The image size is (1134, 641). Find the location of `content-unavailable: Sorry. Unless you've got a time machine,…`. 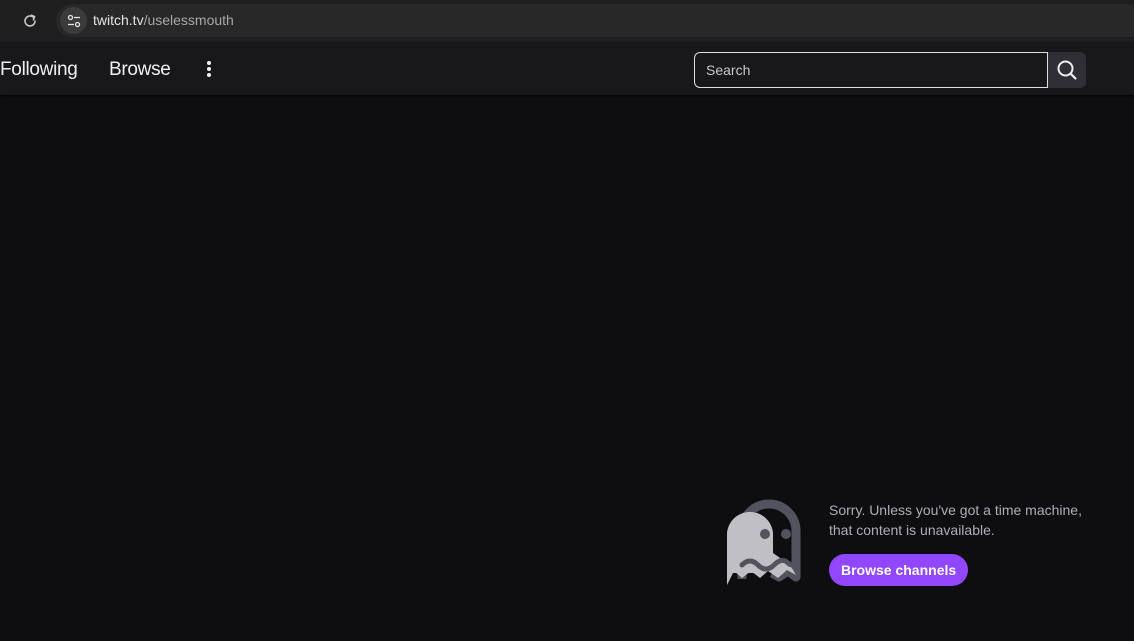

content-unavailable: Sorry. Unless you've got a time machine,… is located at coordinates (926, 543).